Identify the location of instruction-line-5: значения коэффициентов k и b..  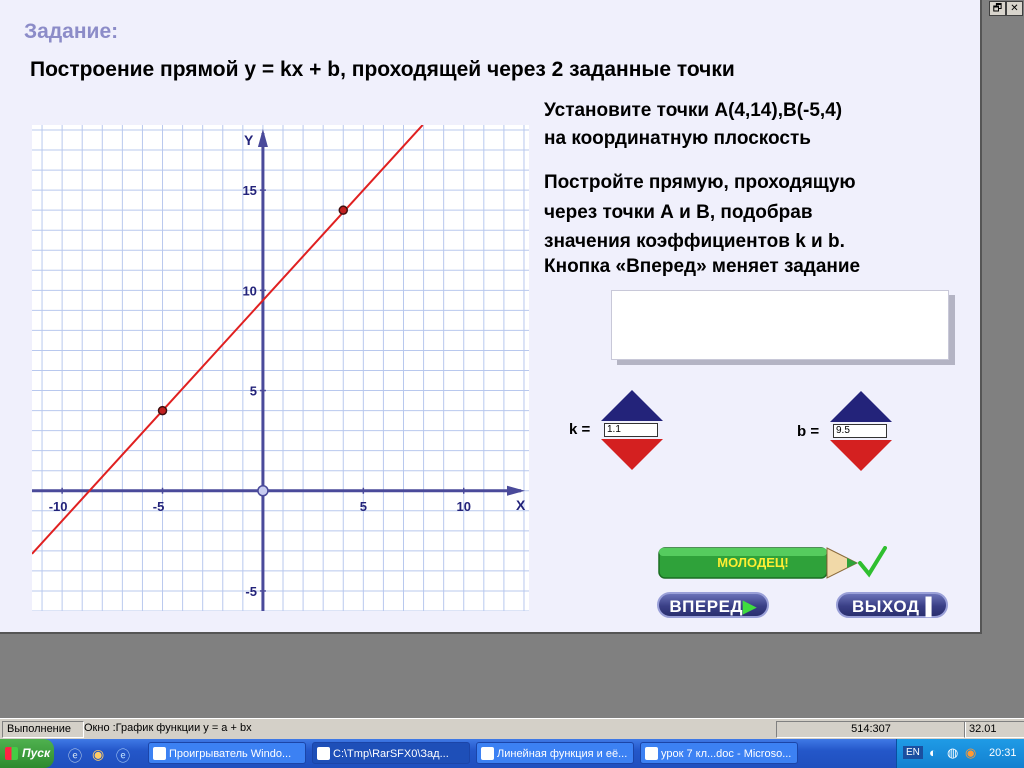
(694, 241).